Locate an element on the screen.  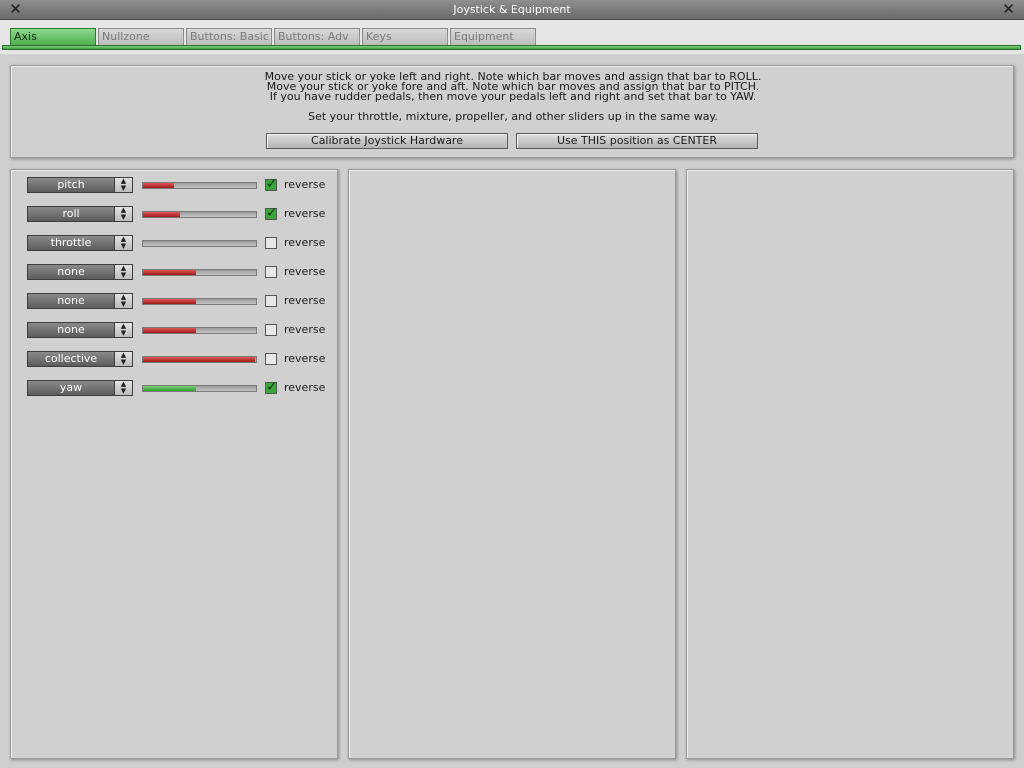
tab-buttons-basic: Buttons: Basic is located at coordinates (229, 36).